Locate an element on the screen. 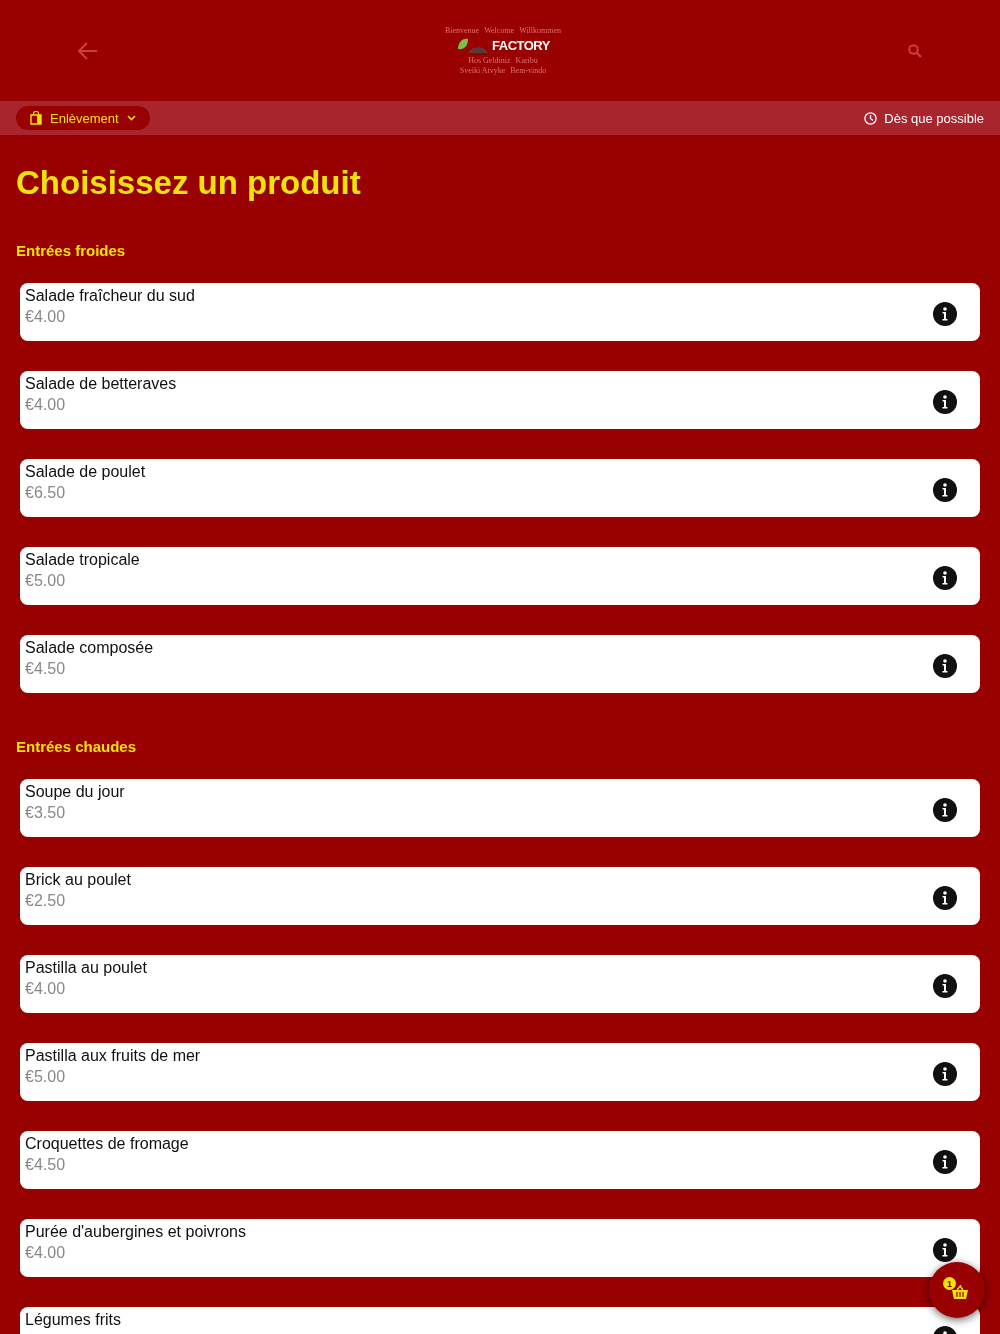  basket-icon is located at coordinates (960, 1292).